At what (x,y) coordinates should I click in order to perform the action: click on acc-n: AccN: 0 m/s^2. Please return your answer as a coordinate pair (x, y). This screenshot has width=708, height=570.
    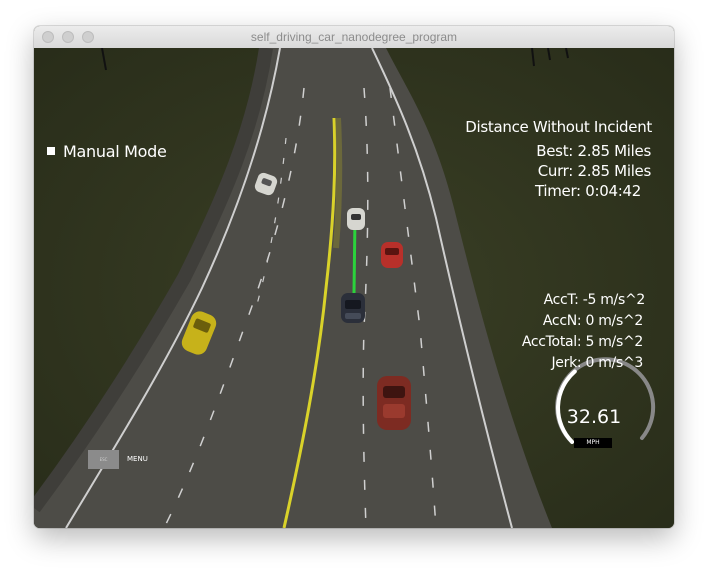
    Looking at the image, I should click on (592, 321).